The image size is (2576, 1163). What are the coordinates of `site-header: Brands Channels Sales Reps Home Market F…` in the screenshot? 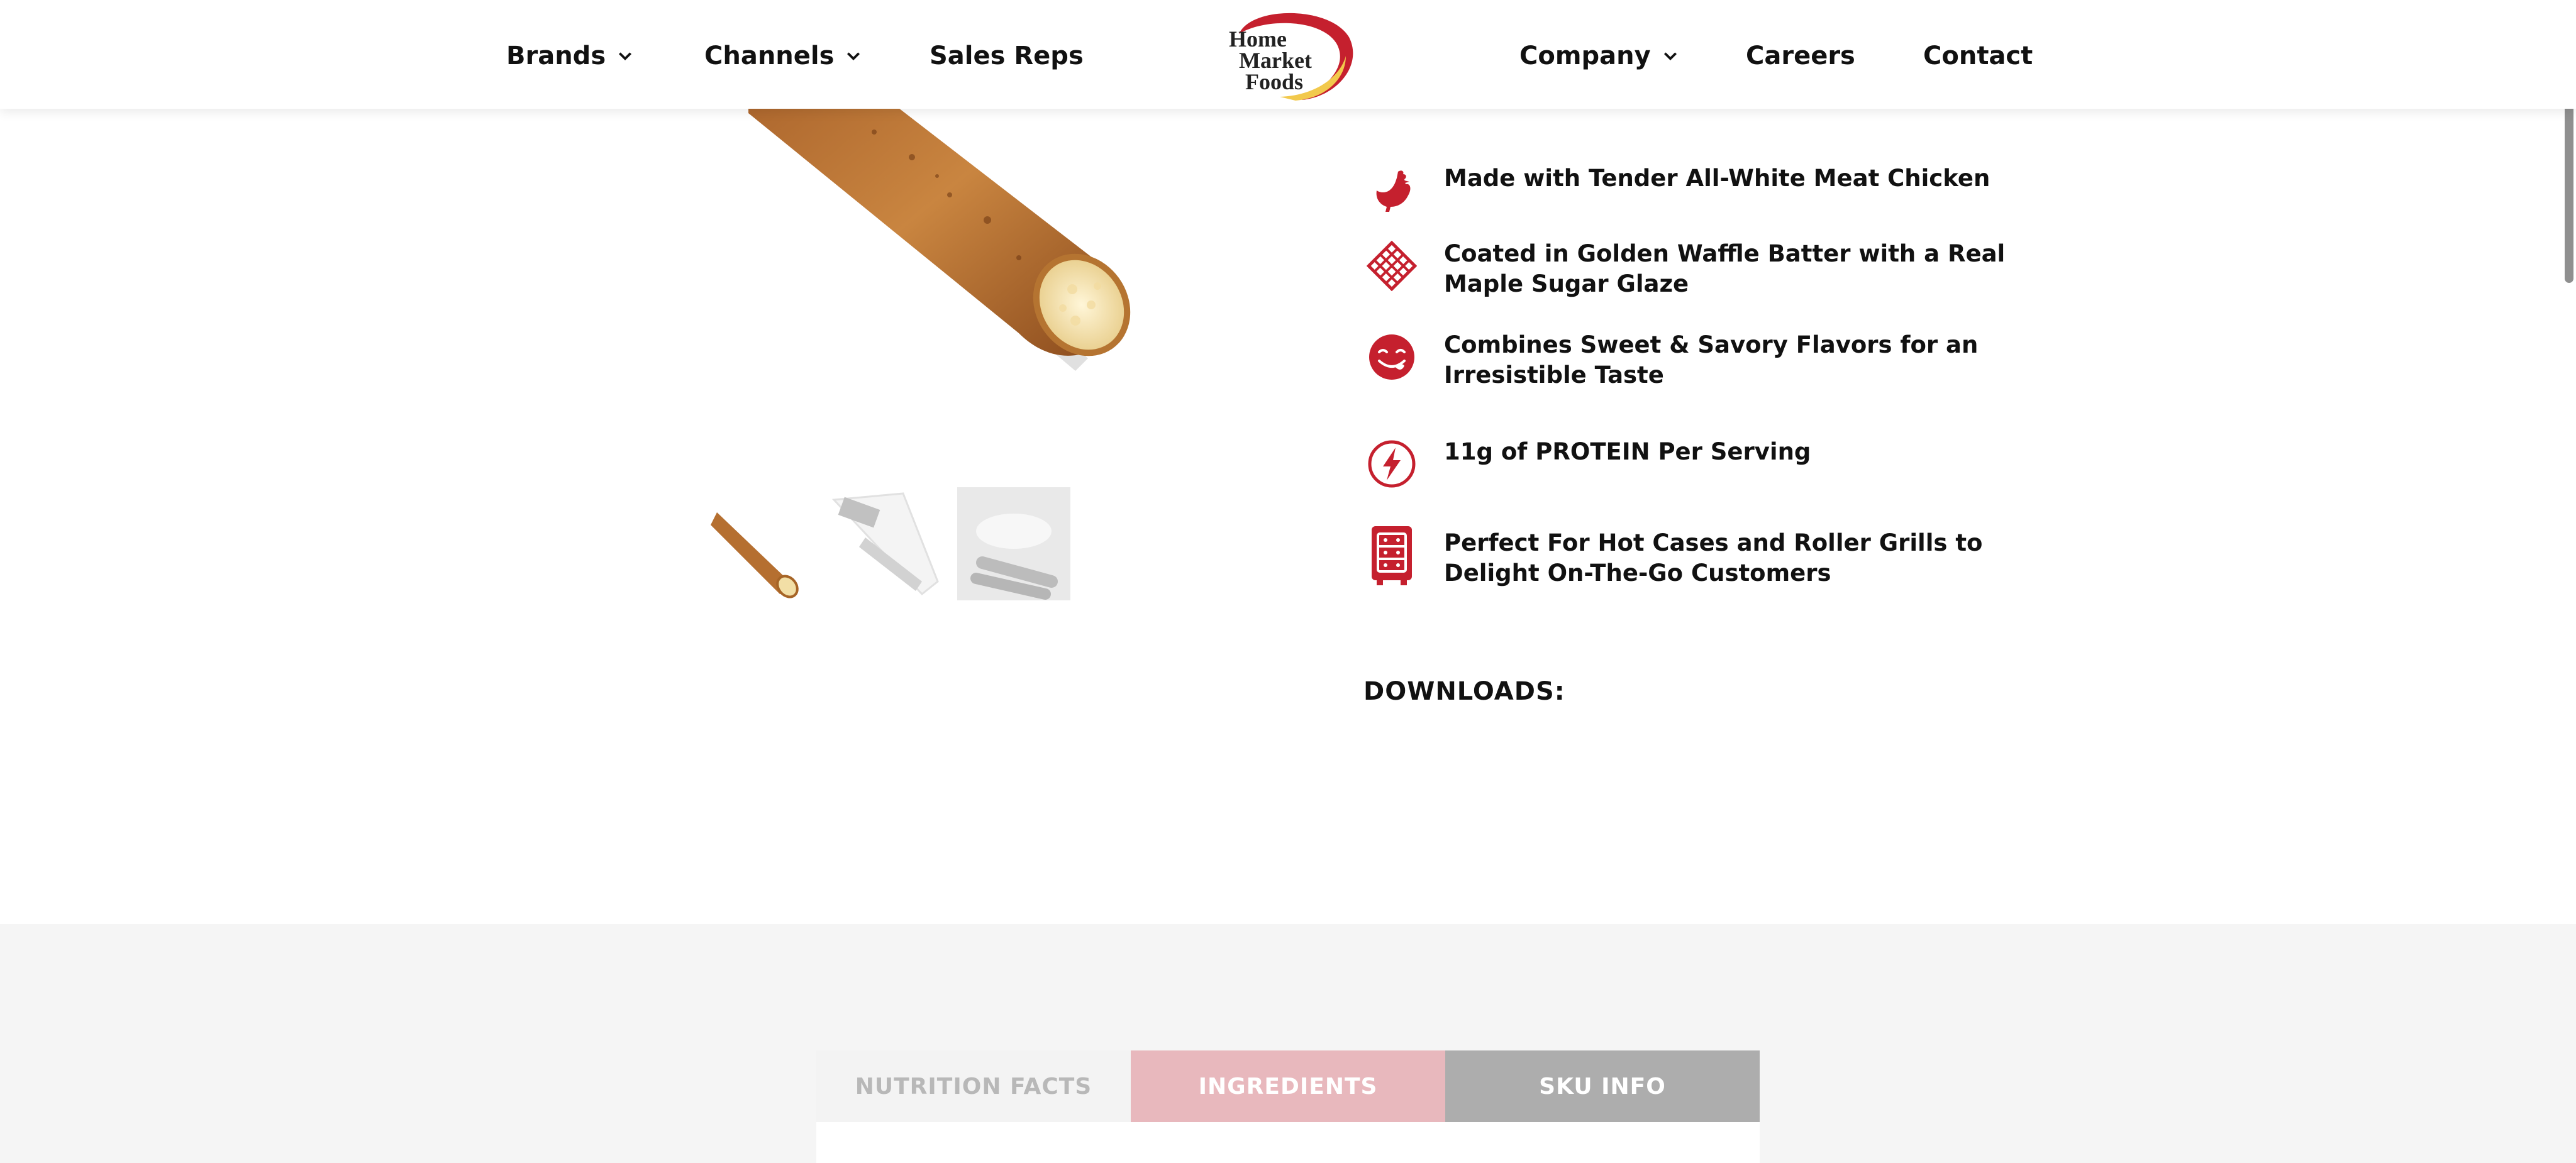 It's located at (1288, 55).